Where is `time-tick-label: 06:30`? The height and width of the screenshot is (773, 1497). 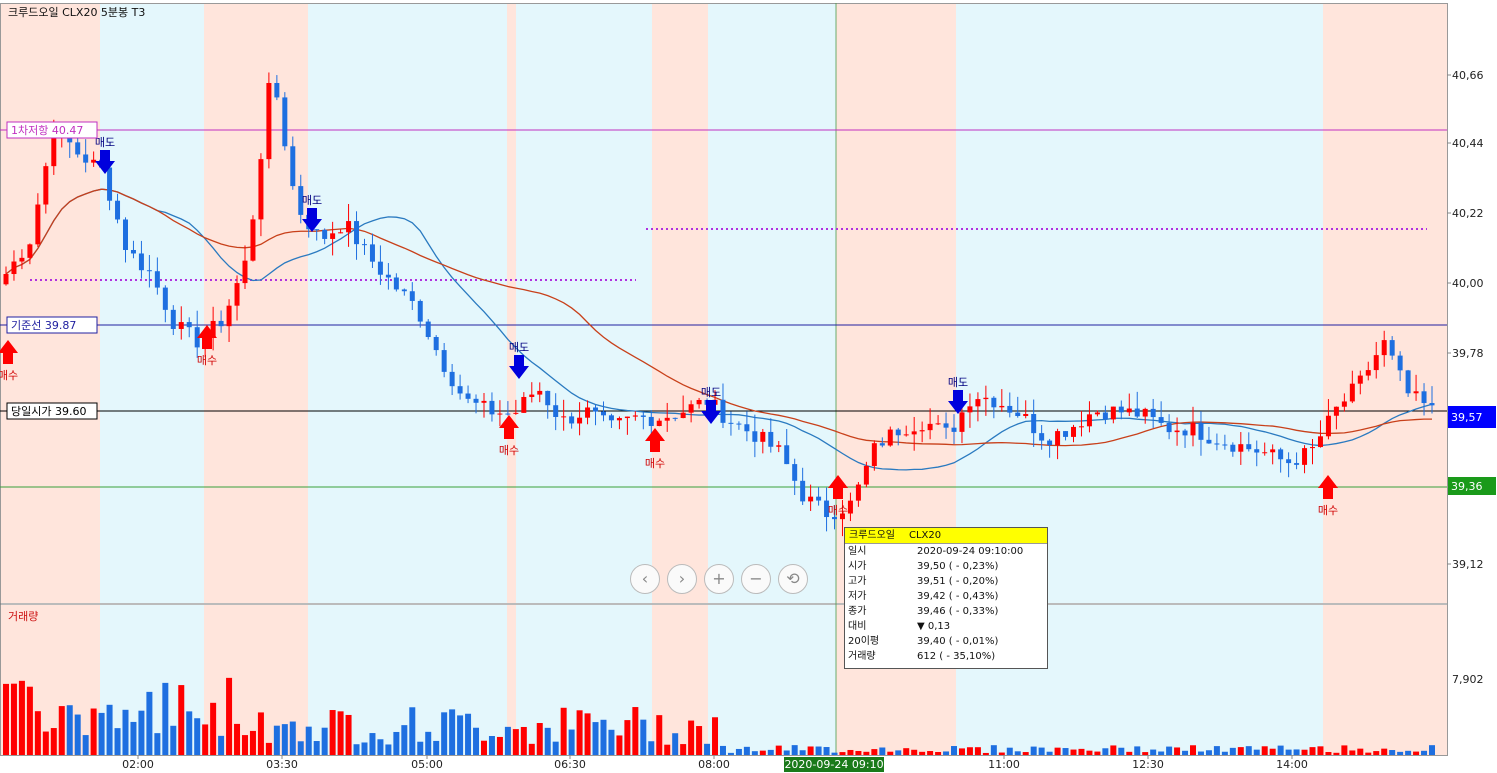
time-tick-label: 06:30 is located at coordinates (570, 764).